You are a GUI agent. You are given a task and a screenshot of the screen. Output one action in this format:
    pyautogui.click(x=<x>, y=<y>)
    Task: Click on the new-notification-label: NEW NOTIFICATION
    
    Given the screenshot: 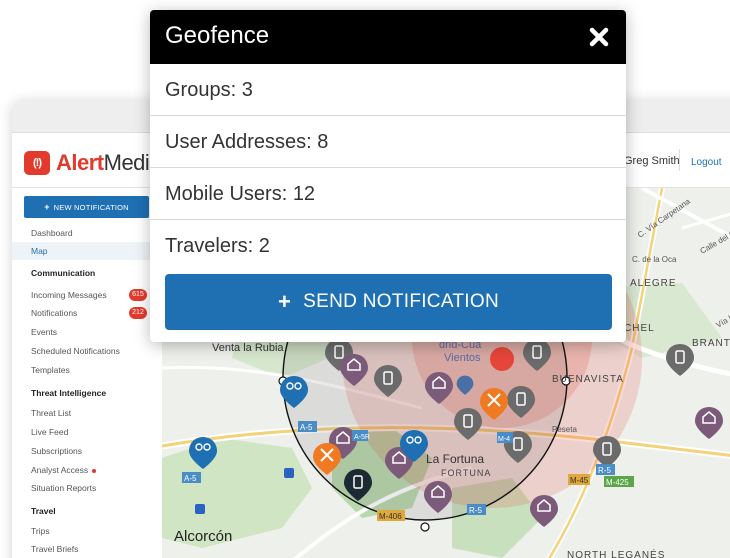 What is the action you would take?
    pyautogui.click(x=91, y=207)
    